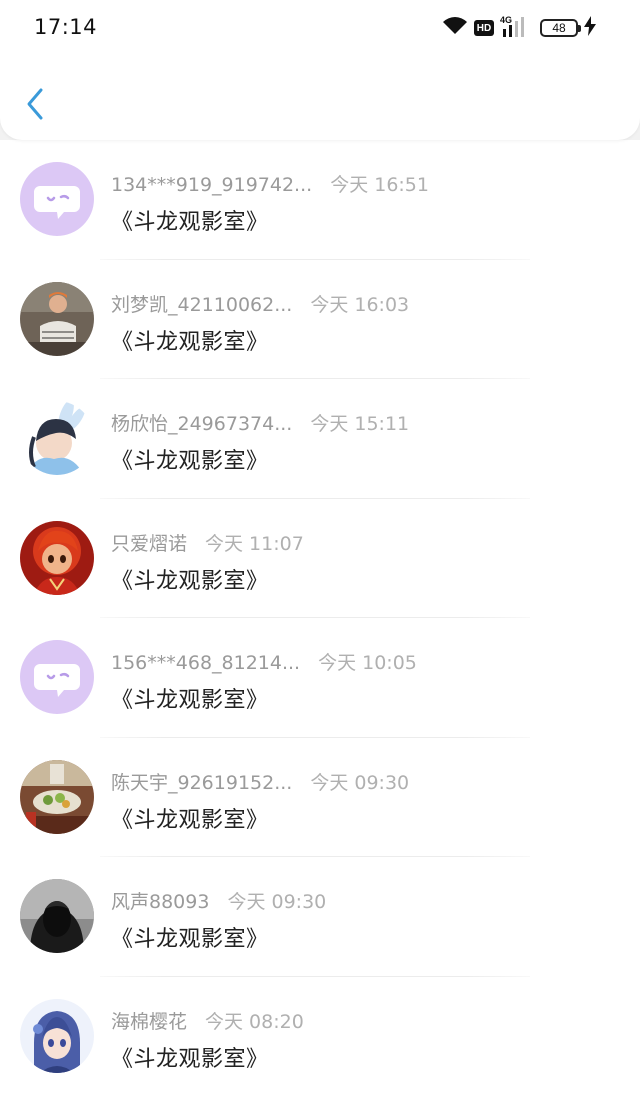 This screenshot has height=1095, width=640. I want to click on cellular-signal-icon: 4G, so click(514, 27).